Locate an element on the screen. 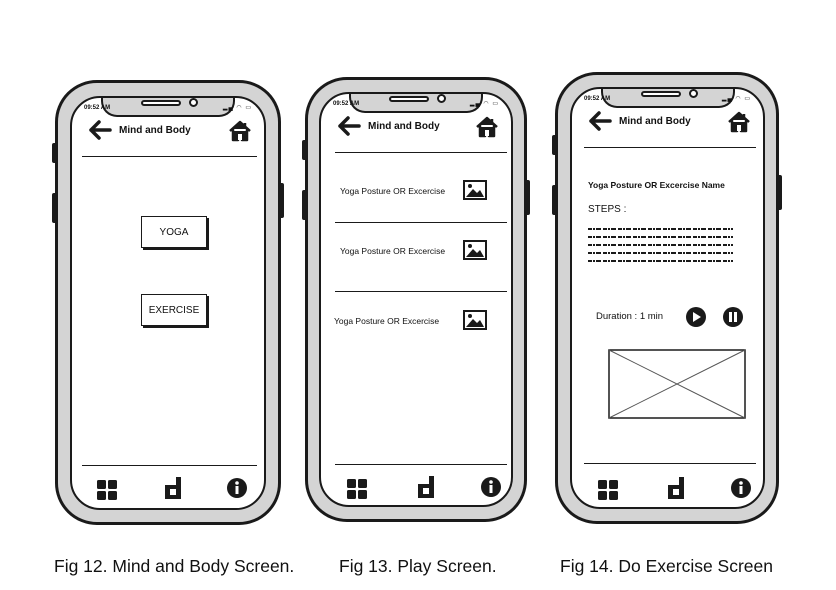 This screenshot has width=836, height=590. figure-caption: Fig 14. Do Exercise Screen is located at coordinates (667, 566).